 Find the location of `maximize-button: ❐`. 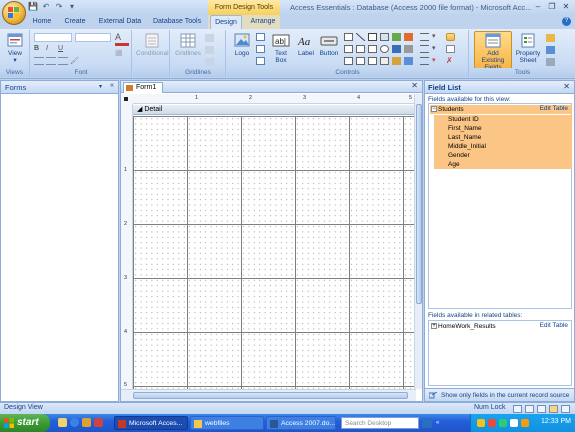

maximize-button: ❐ is located at coordinates (552, 7).